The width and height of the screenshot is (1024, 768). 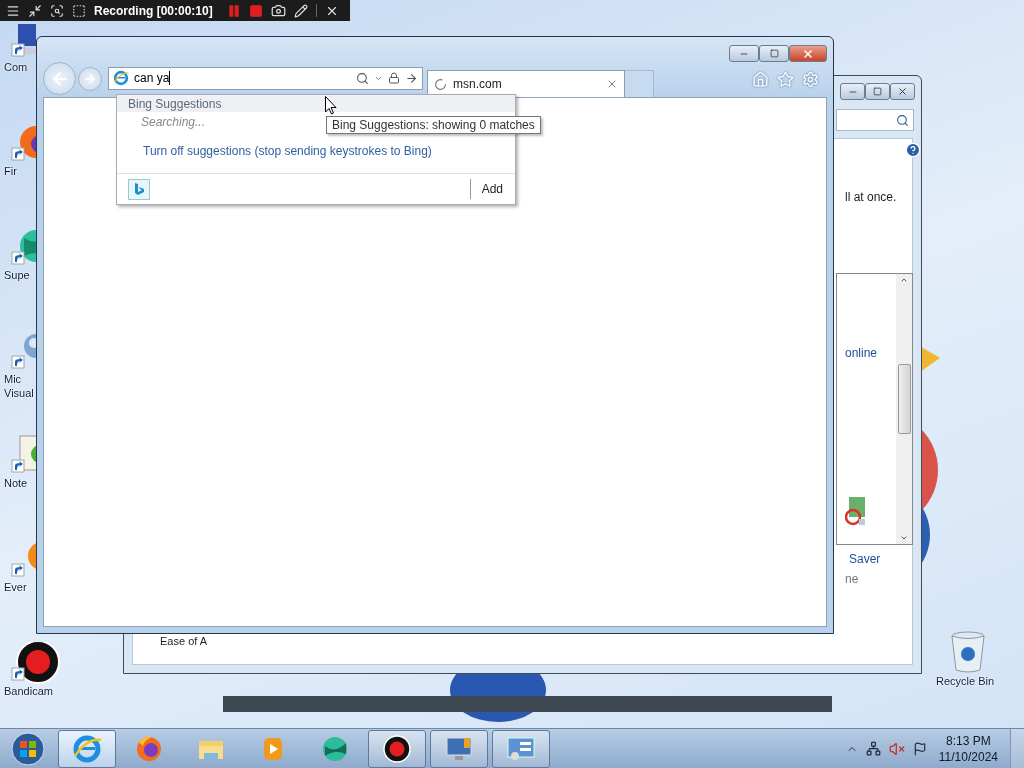 What do you see at coordinates (19, 386) in the screenshot?
I see `desktop-icon-label: Mic Visual` at bounding box center [19, 386].